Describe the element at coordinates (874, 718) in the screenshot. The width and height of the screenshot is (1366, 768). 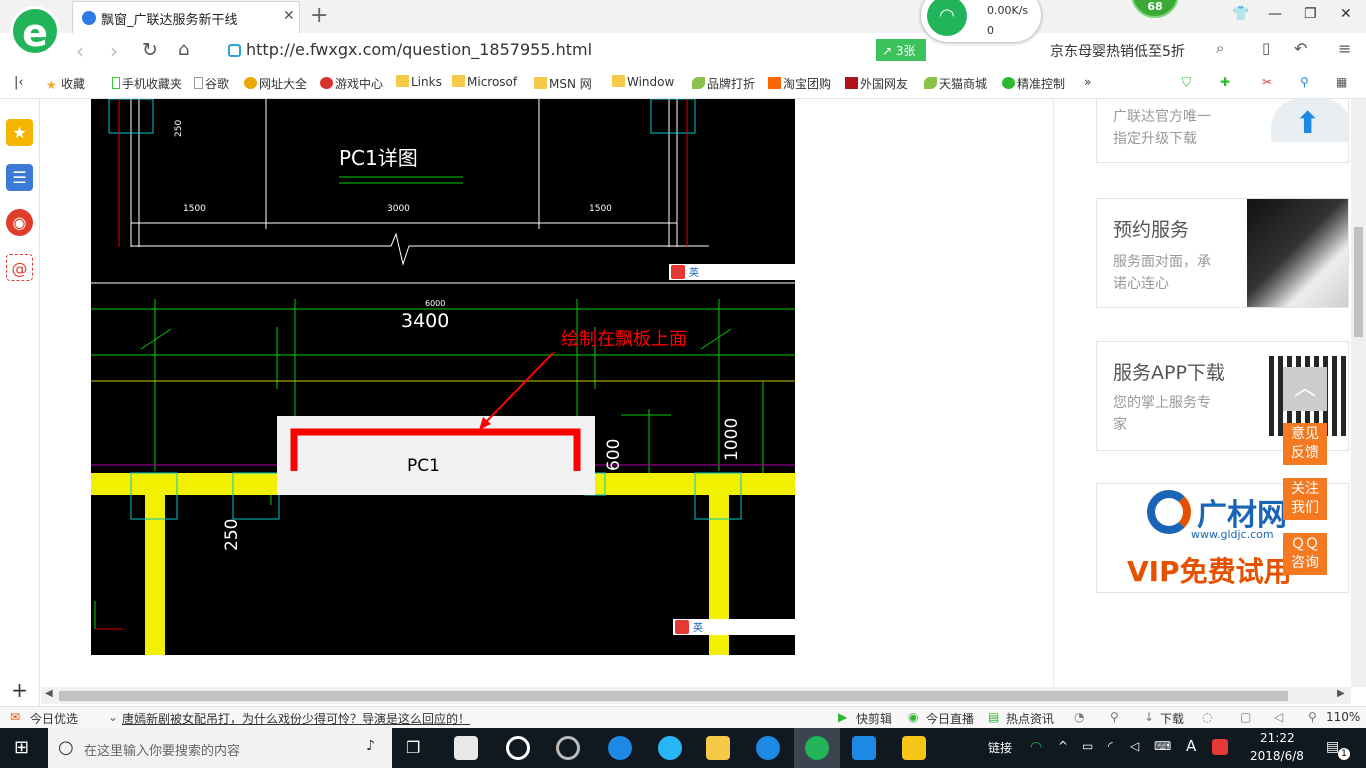
I see `status-item: 快剪辑` at that location.